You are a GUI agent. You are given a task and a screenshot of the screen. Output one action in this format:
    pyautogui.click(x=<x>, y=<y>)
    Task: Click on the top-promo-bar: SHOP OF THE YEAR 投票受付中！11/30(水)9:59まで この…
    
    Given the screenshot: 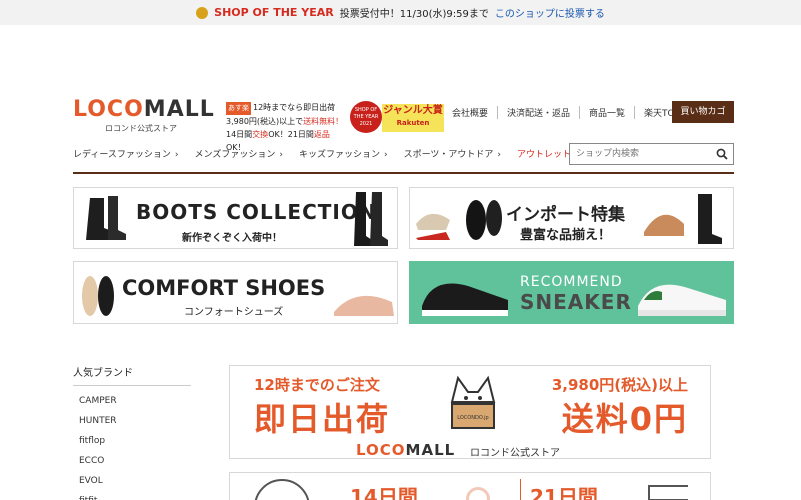 What is the action you would take?
    pyautogui.click(x=400, y=12)
    